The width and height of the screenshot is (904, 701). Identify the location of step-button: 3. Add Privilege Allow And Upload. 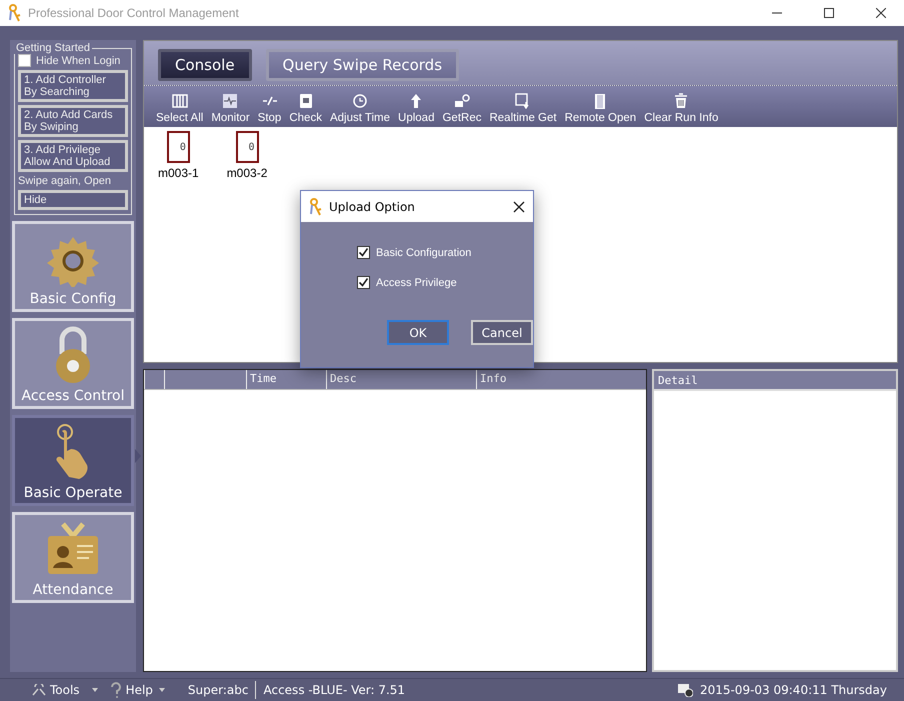
(73, 156).